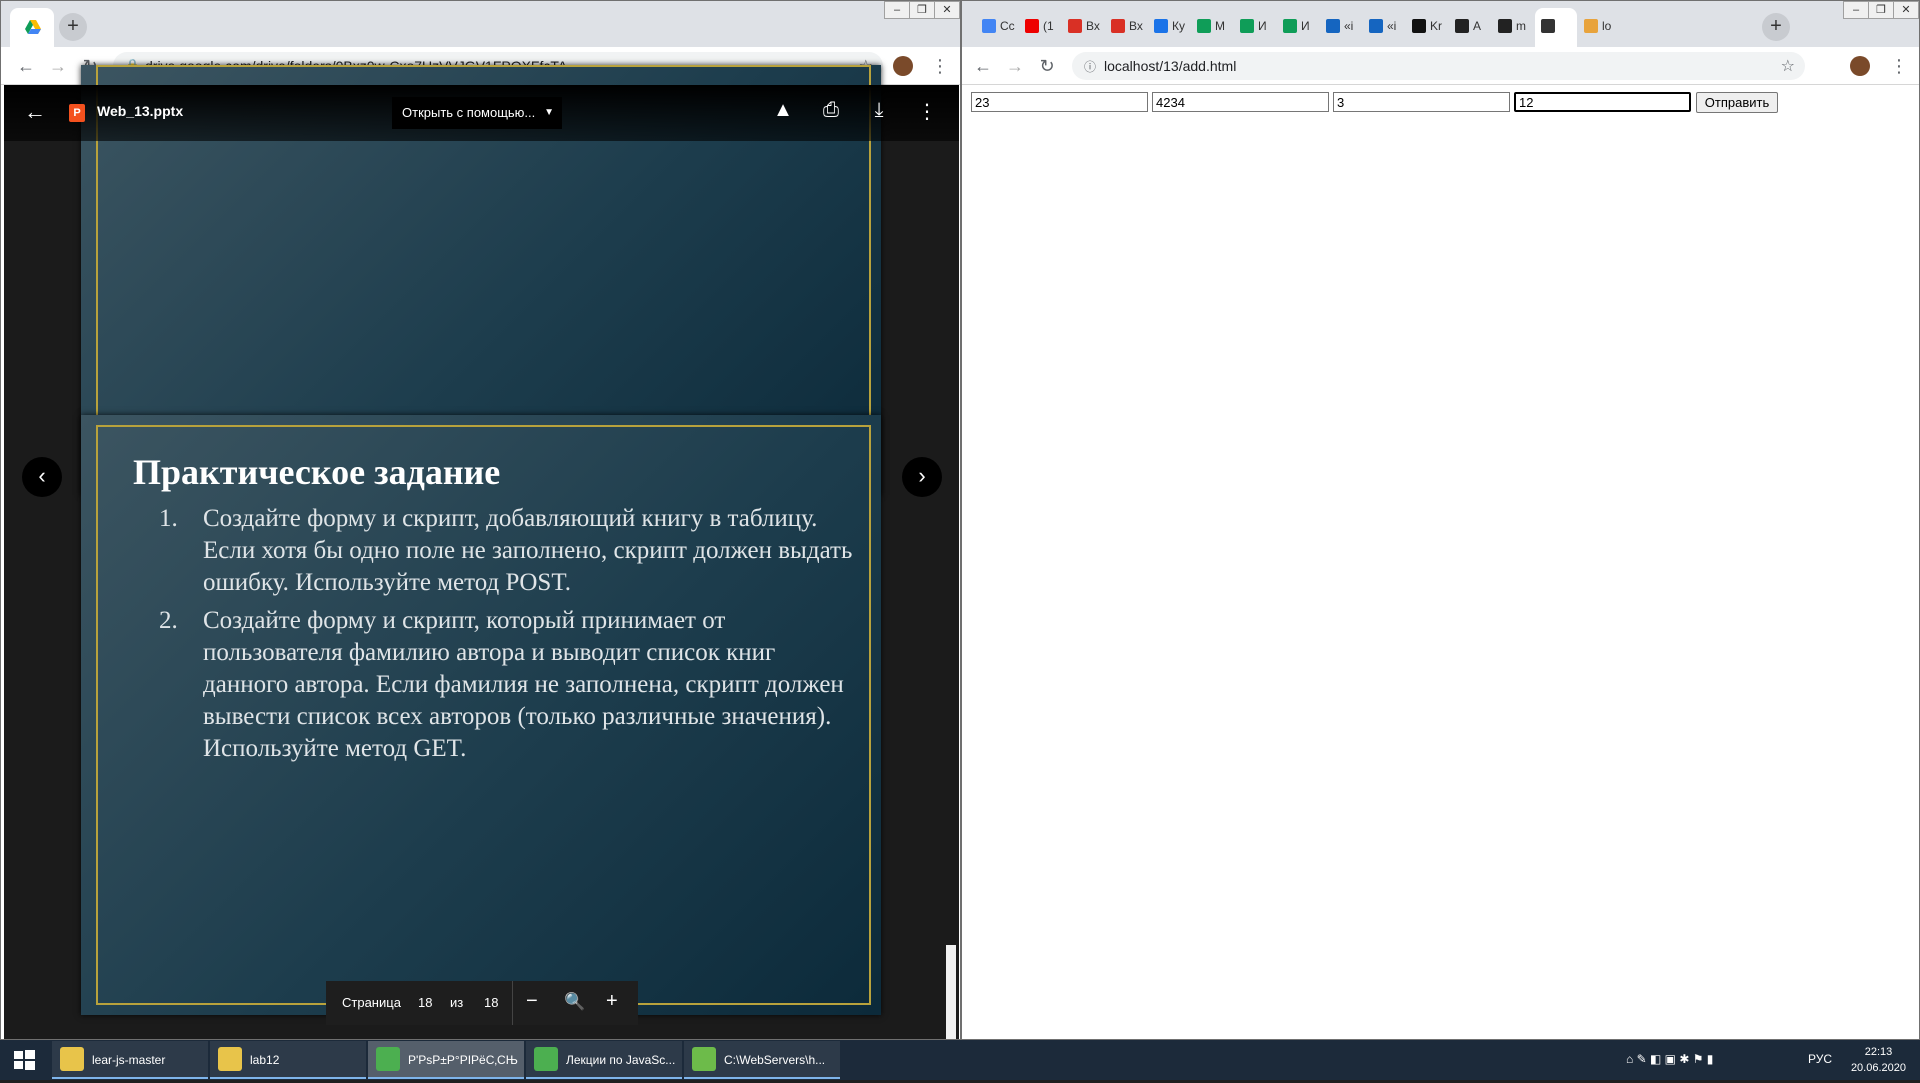 The width and height of the screenshot is (1920, 1083). I want to click on powerpoint-file-icon: P, so click(77, 113).